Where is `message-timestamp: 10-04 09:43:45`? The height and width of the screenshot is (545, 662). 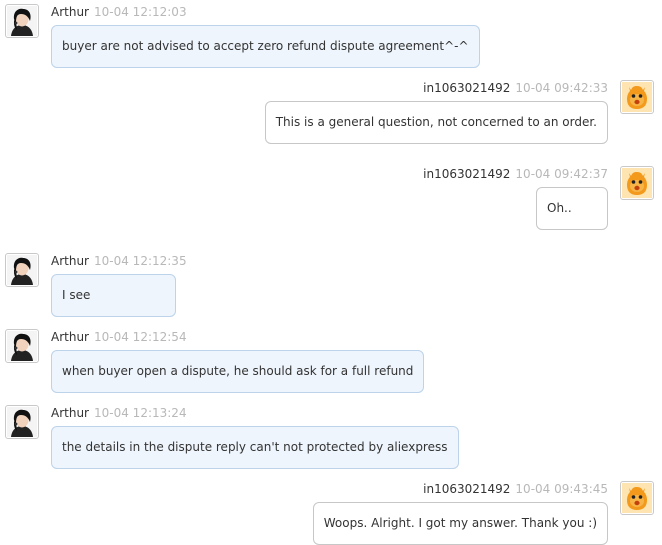 message-timestamp: 10-04 09:43:45 is located at coordinates (561, 489).